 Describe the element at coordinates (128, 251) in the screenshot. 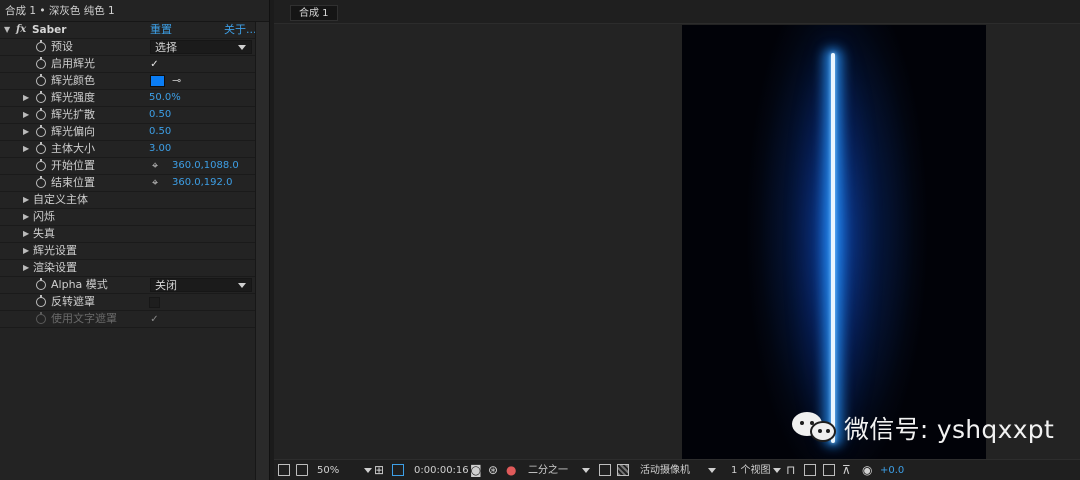

I see `group-row-glow-settings: ▶ 辉光设置` at that location.